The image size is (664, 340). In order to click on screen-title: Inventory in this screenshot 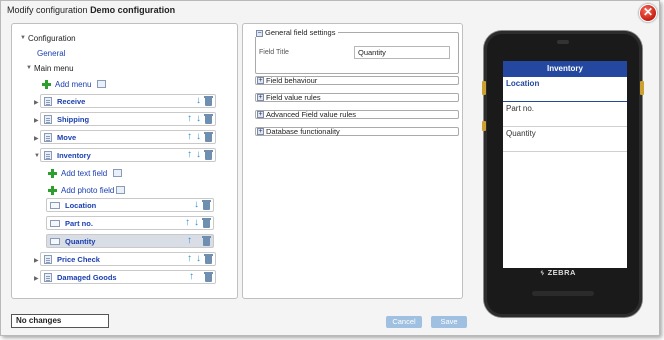, I will do `click(565, 69)`.